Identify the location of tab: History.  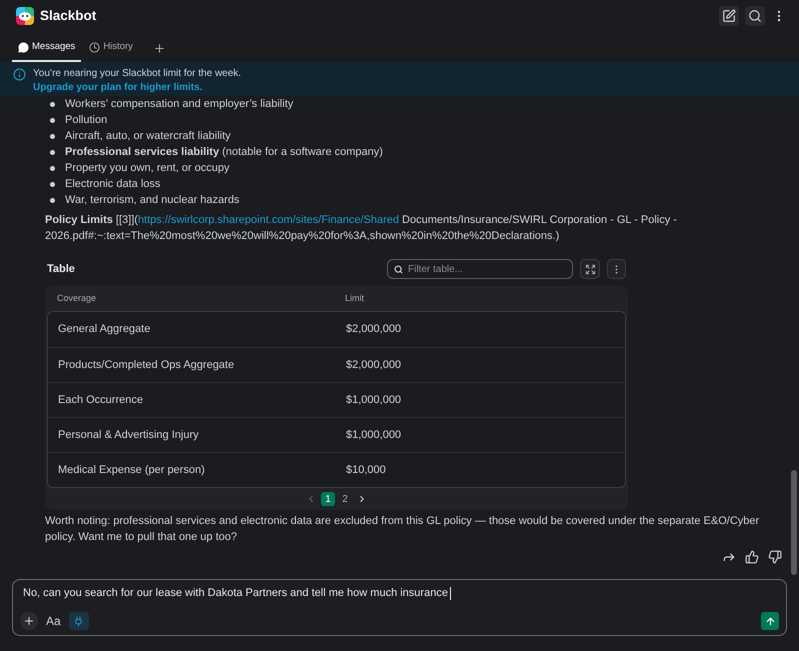
(111, 47).